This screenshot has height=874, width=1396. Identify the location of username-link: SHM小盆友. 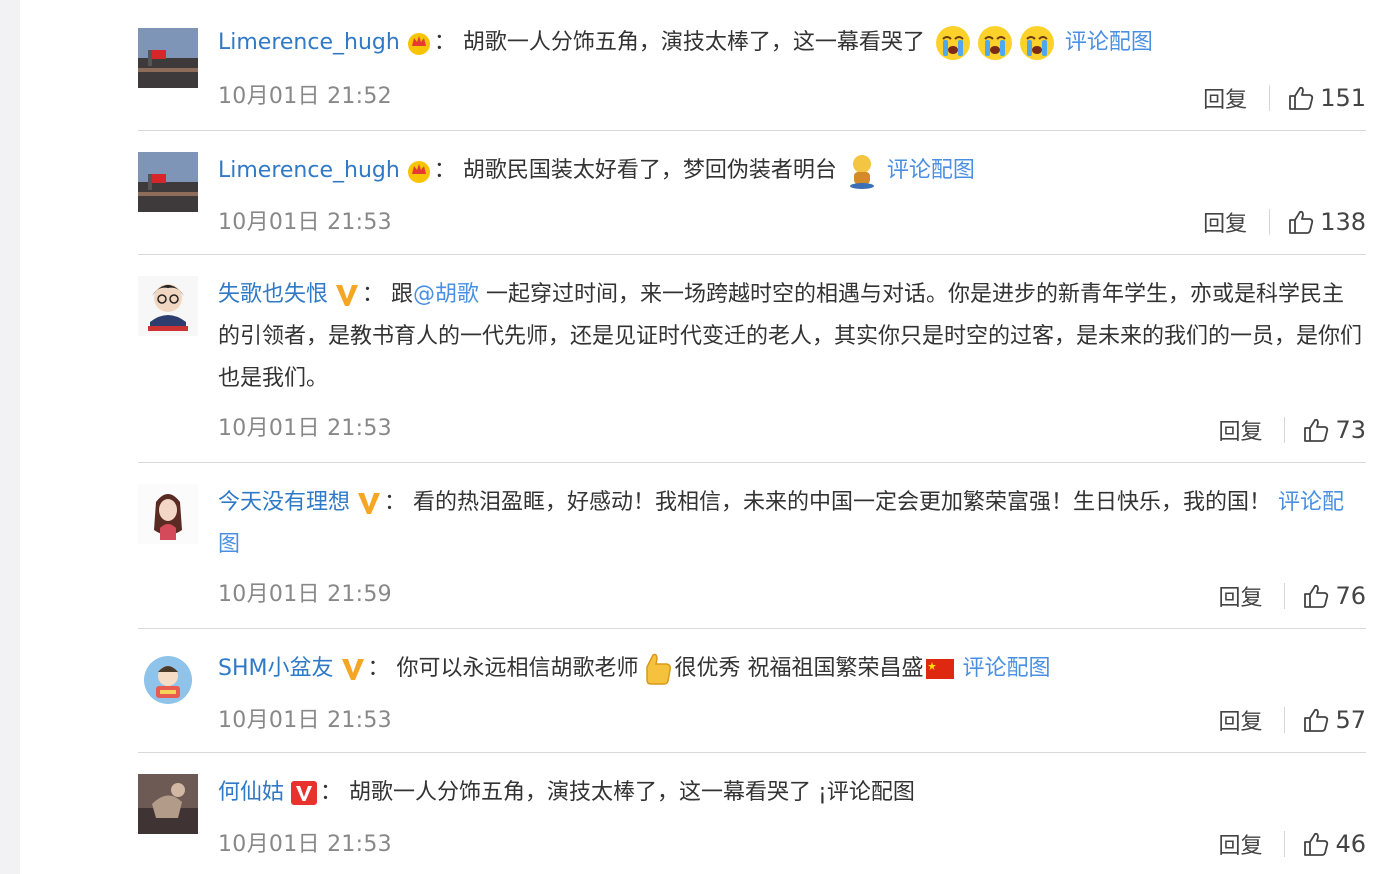
(276, 668).